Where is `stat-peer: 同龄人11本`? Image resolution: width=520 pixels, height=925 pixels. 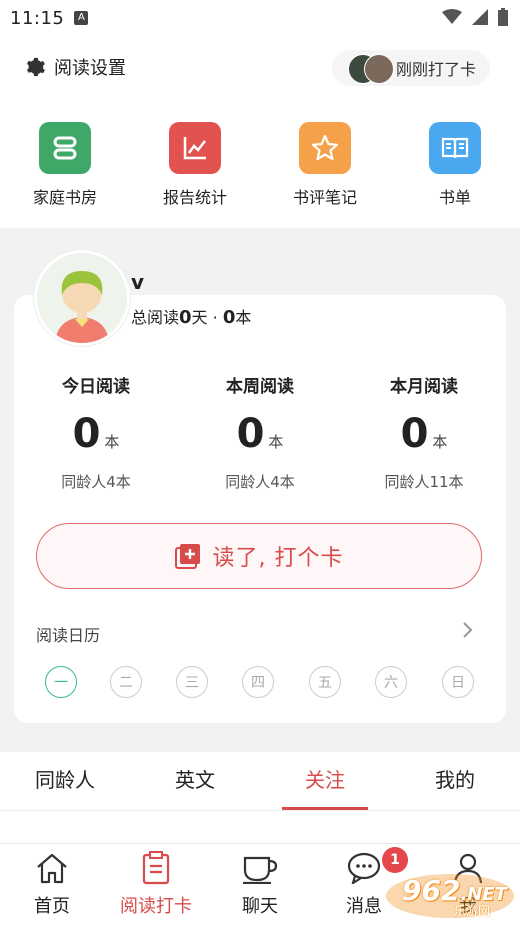
stat-peer: 同龄人11本 is located at coordinates (424, 482).